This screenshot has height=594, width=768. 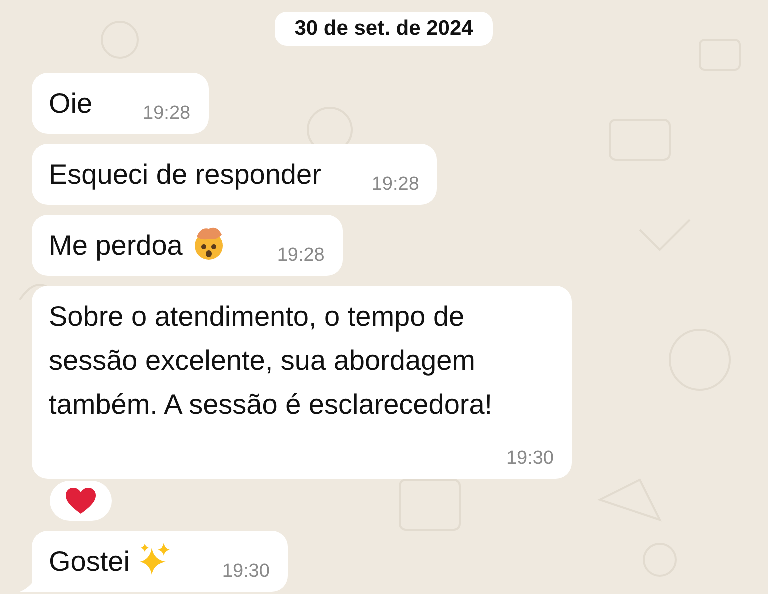 I want to click on heart-icon, so click(x=81, y=501).